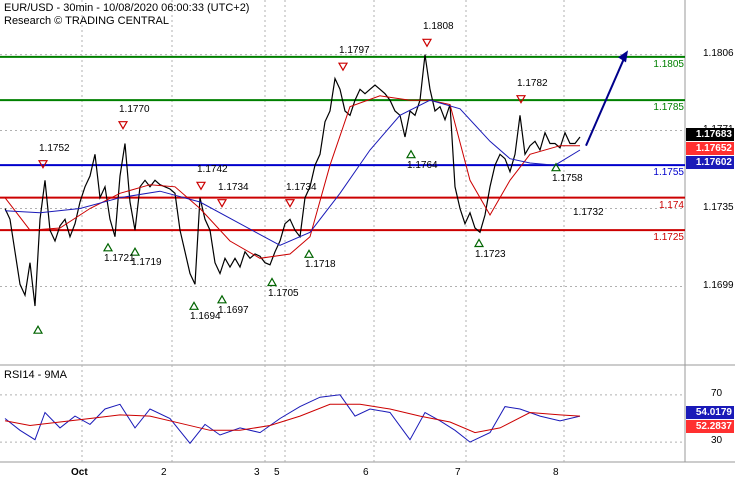  Describe the element at coordinates (718, 53) in the screenshot. I see `price-tick-label: 1.1806` at that location.